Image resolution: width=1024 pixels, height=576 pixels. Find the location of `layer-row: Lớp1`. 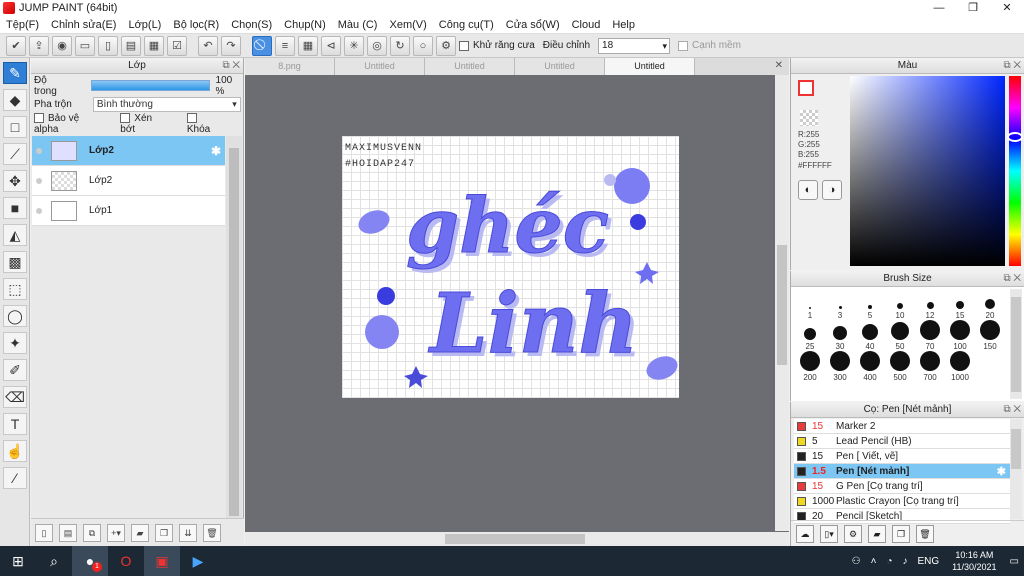

layer-row: Lớp1 is located at coordinates (128, 211).